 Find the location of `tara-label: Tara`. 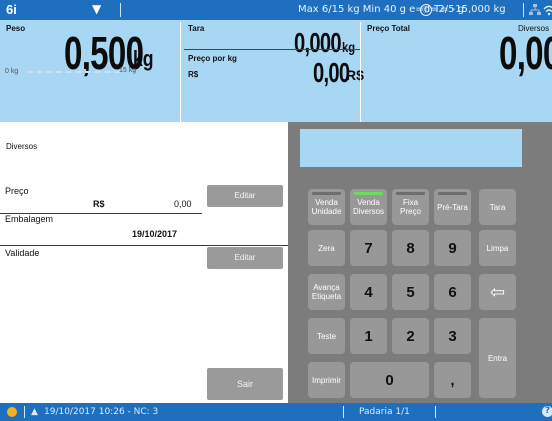

tara-label: Tara is located at coordinates (196, 28).